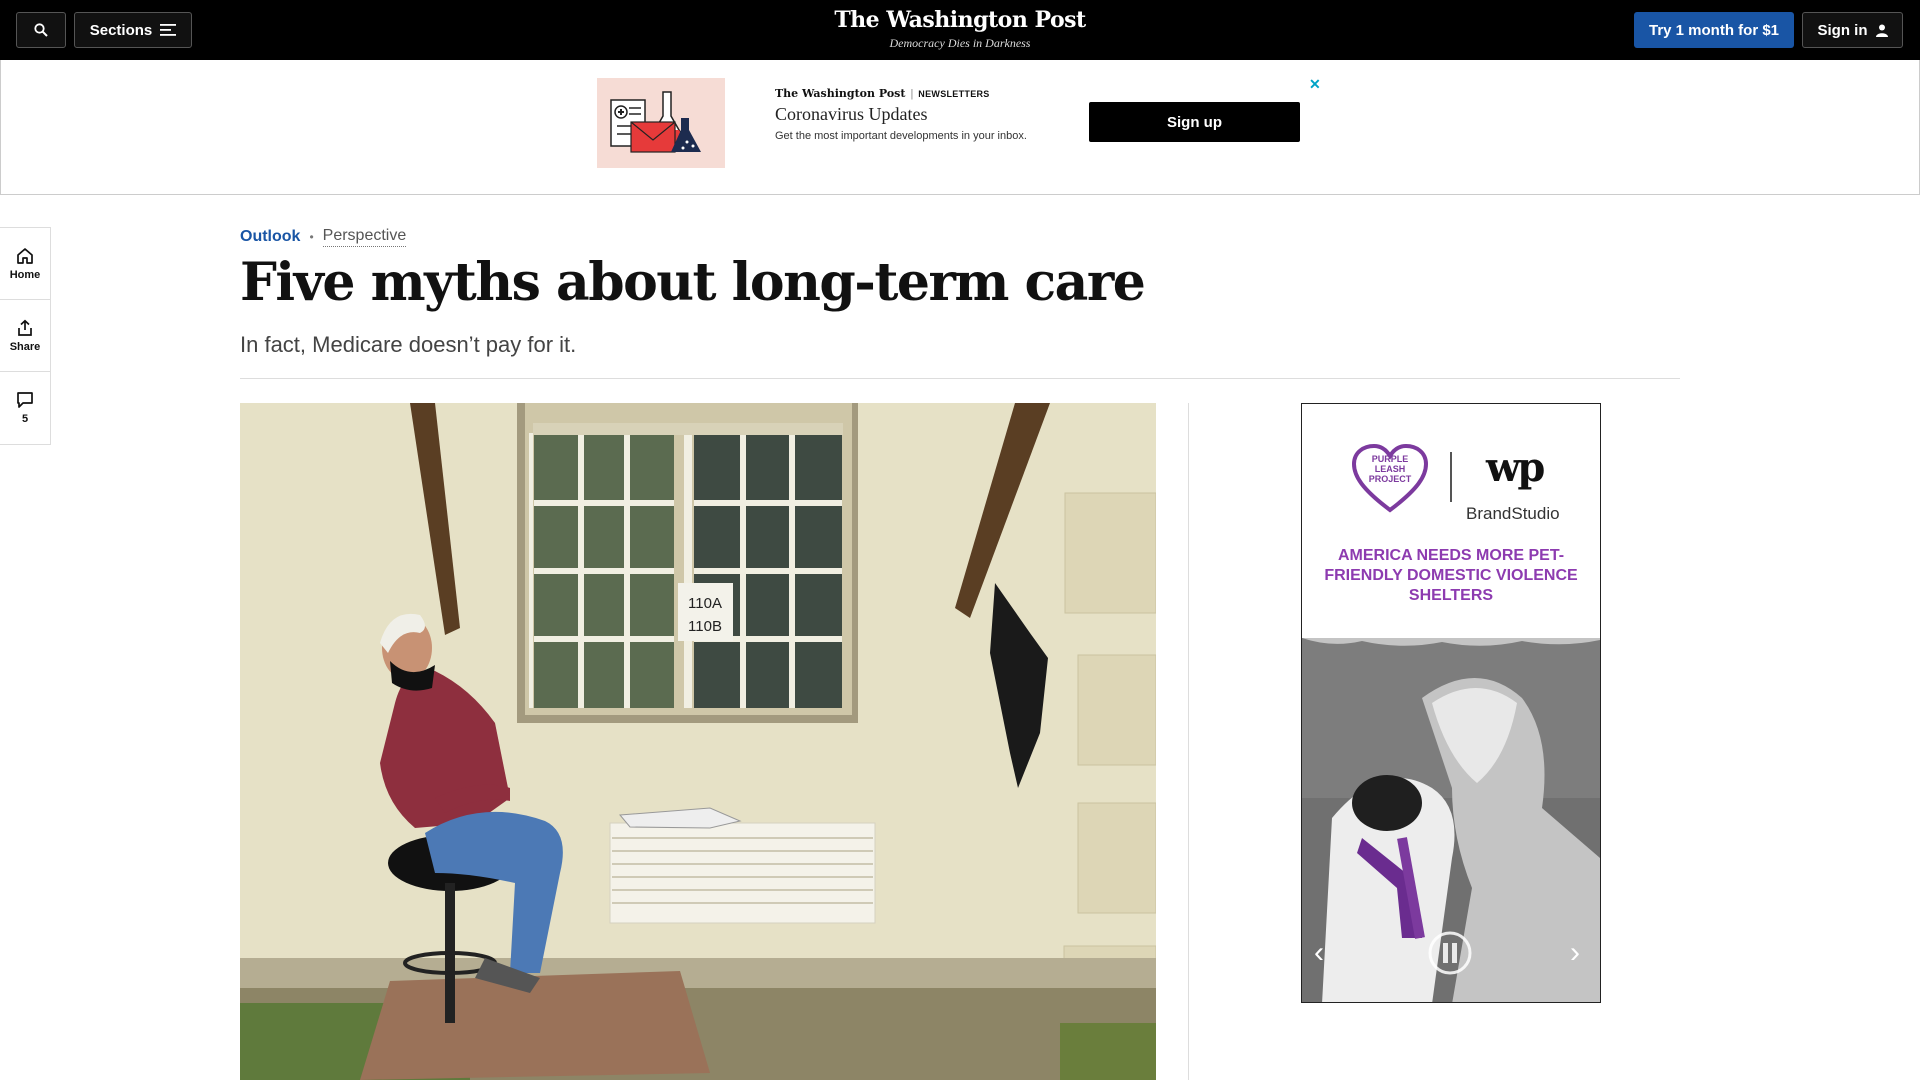 The height and width of the screenshot is (1080, 1920). I want to click on room-sign-line2: 110B, so click(705, 626).